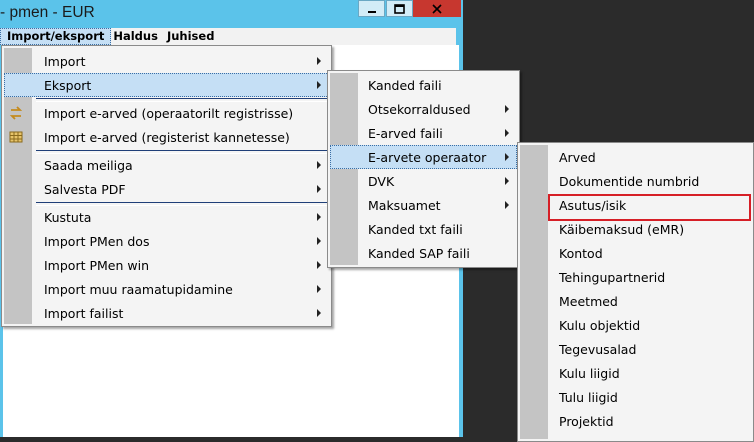 The height and width of the screenshot is (442, 754). Describe the element at coordinates (68, 217) in the screenshot. I see `menu-item-label: Kustuta` at that location.